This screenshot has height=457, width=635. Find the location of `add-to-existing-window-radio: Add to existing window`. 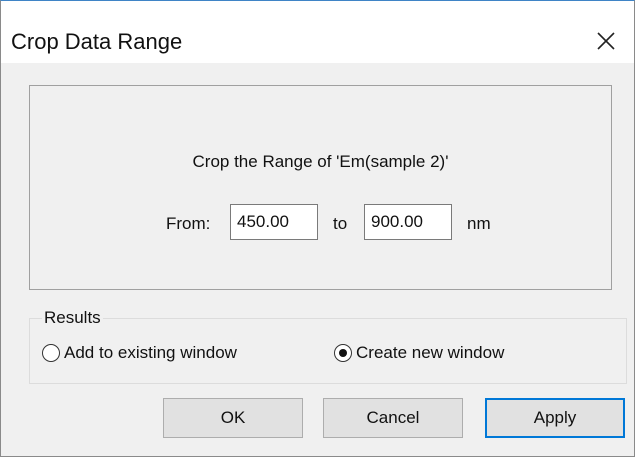

add-to-existing-window-radio: Add to existing window is located at coordinates (139, 353).